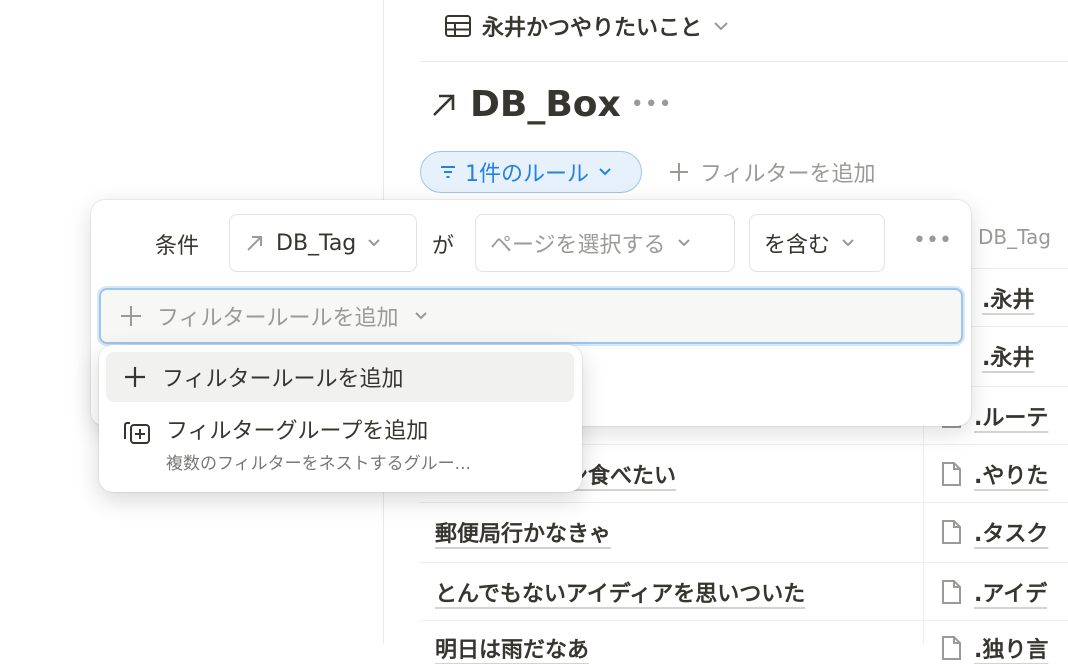 The image size is (1068, 664). I want to click on tag-column-header: DB_Tag, so click(1014, 237).